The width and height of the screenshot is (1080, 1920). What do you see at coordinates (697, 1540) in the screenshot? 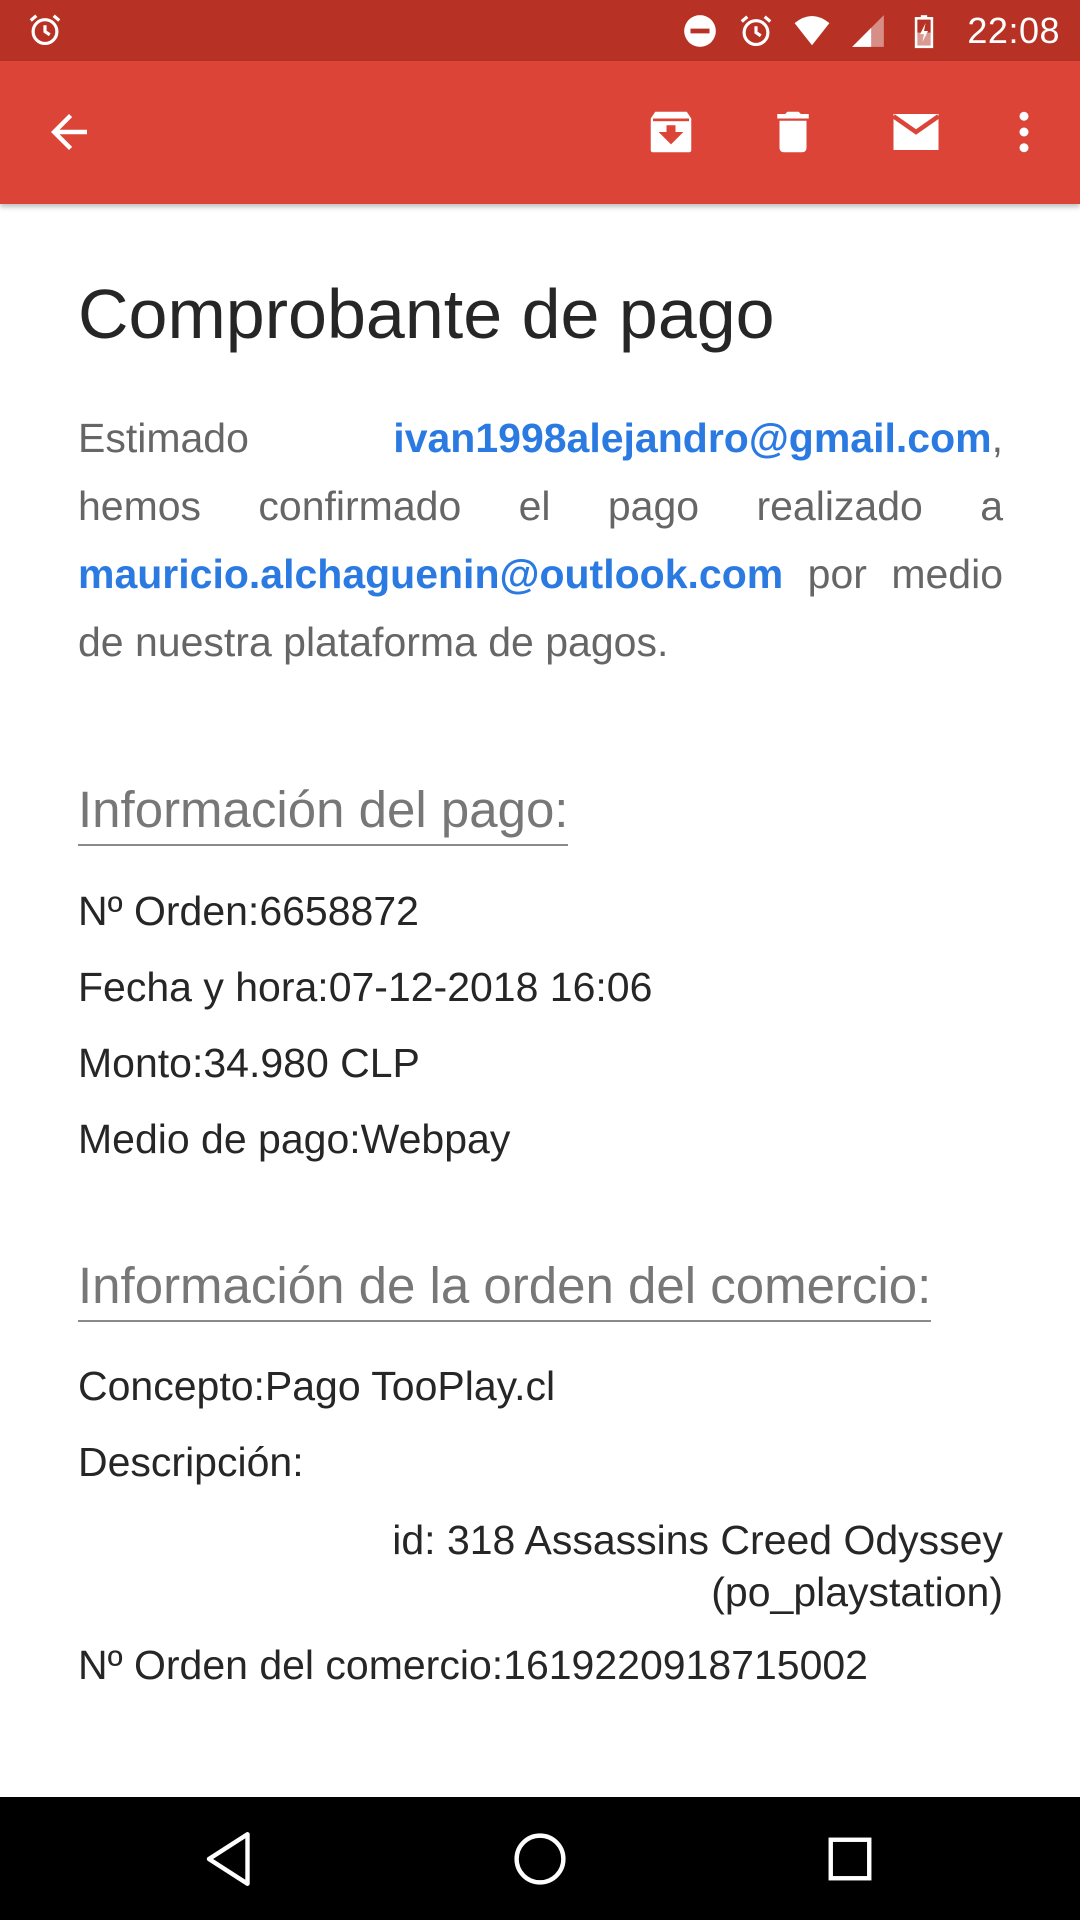
I see `description-line-1: id: 318 Assassins Creed Odyssey` at bounding box center [697, 1540].